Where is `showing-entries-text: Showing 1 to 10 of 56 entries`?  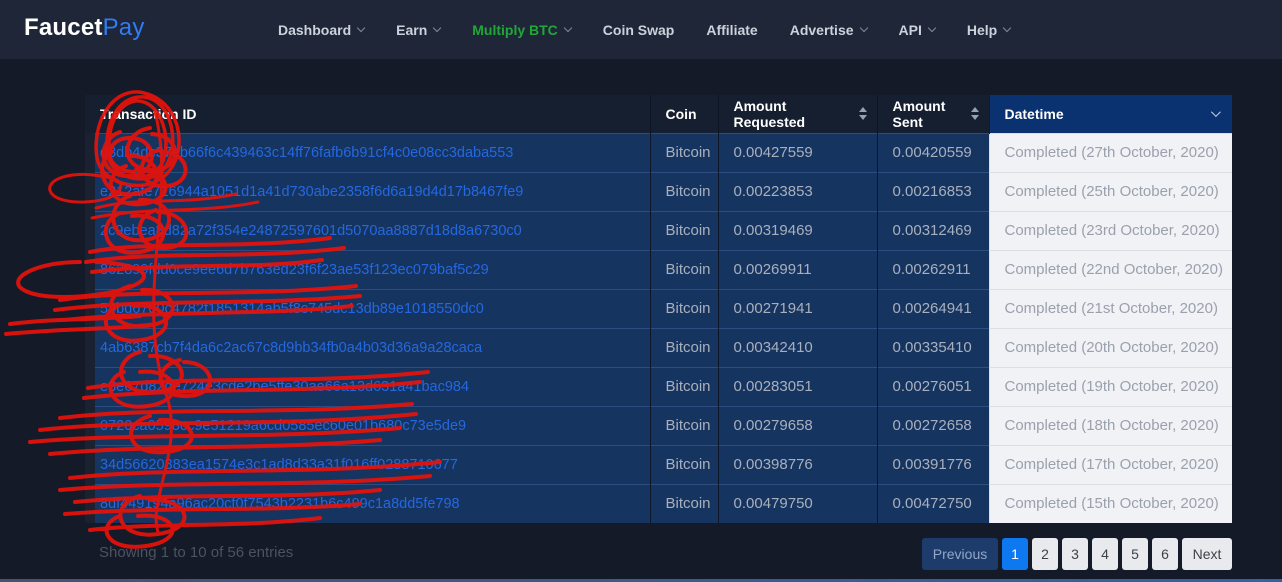 showing-entries-text: Showing 1 to 10 of 56 entries is located at coordinates (196, 552).